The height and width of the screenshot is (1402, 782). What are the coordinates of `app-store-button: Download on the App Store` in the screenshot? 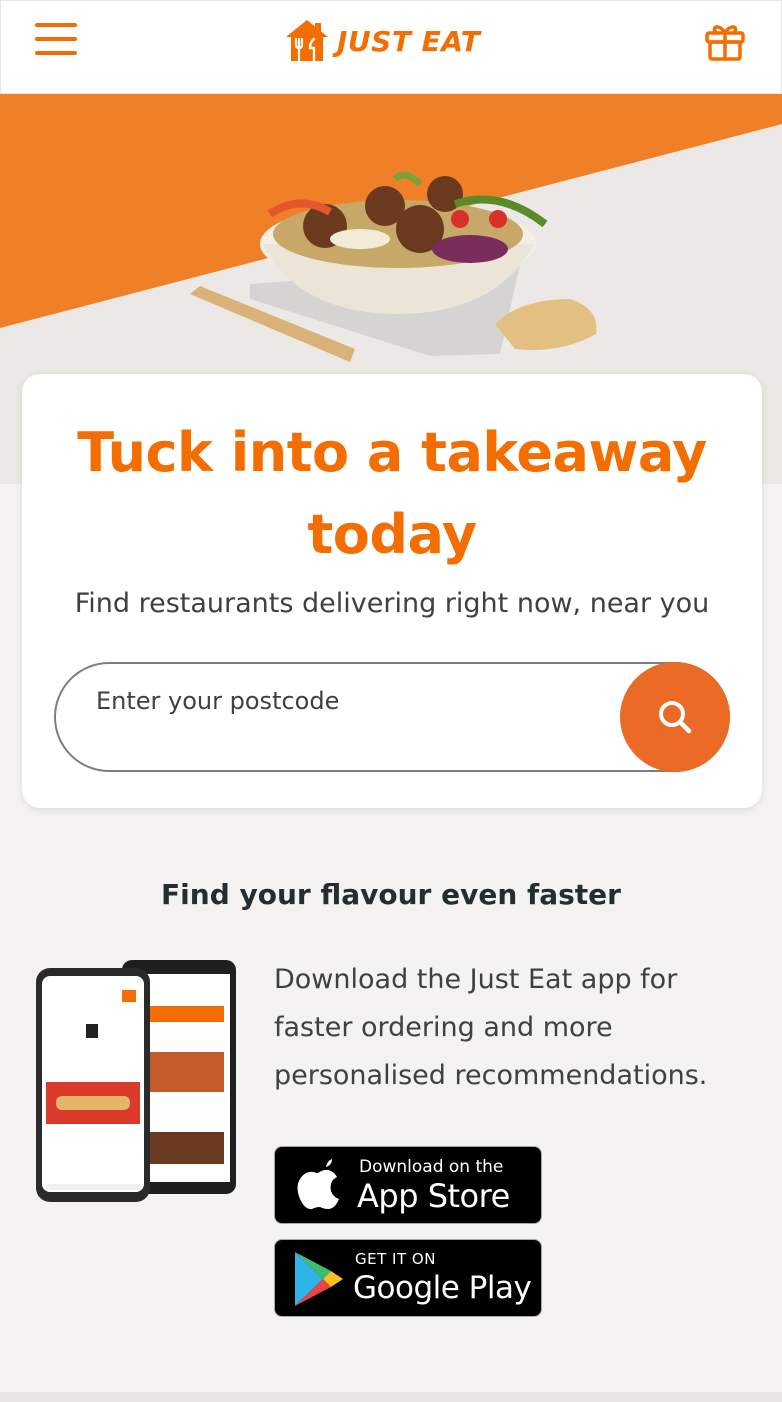 It's located at (408, 1185).